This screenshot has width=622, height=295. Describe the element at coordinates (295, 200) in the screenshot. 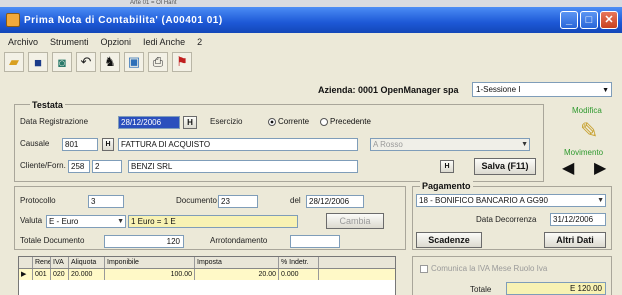

I see `del-label: del` at that location.